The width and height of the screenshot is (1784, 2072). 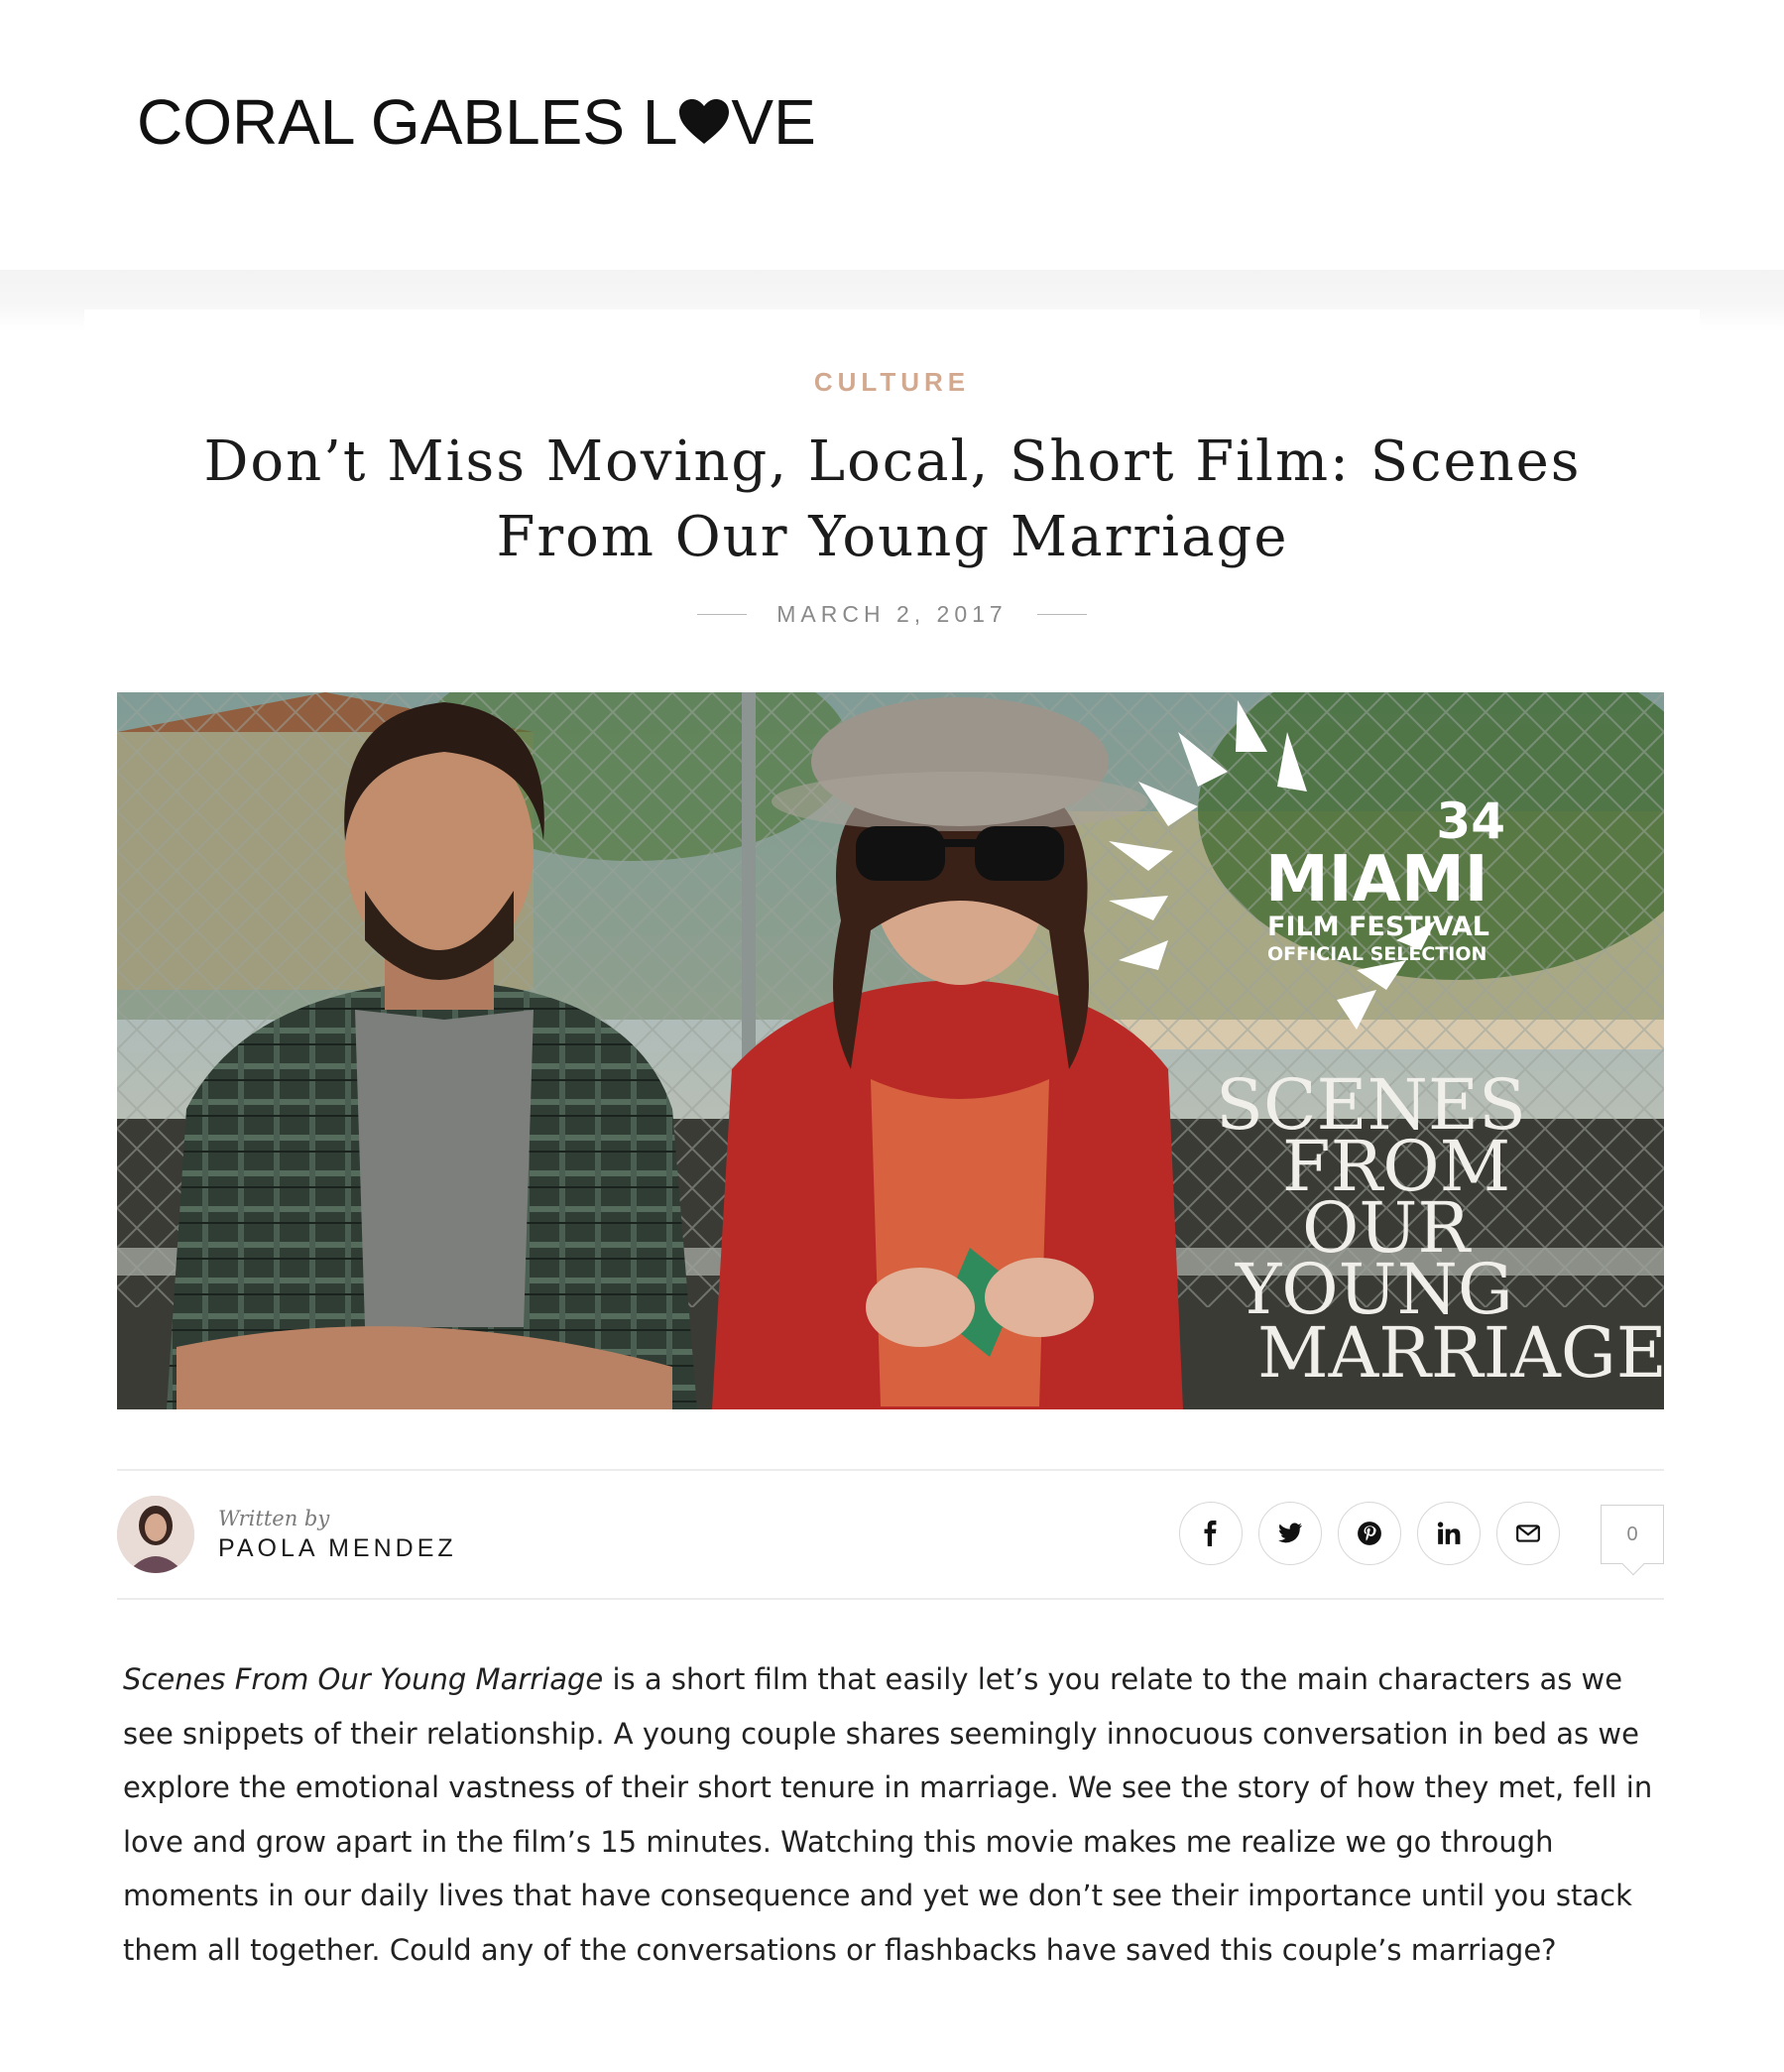 What do you see at coordinates (338, 1549) in the screenshot?
I see `author-name: PAOLA MENDEZ` at bounding box center [338, 1549].